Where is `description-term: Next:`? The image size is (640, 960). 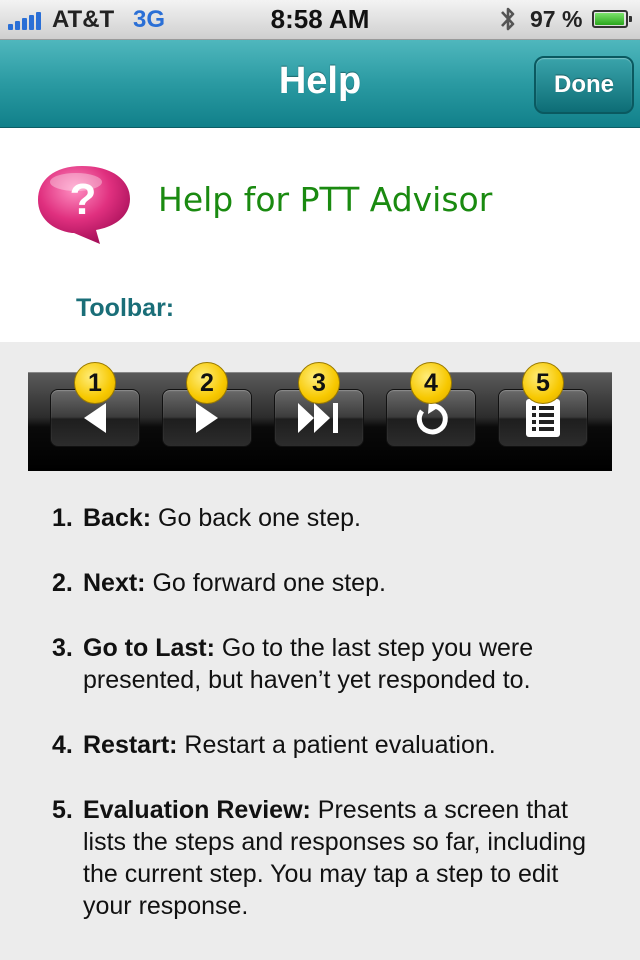
description-term: Next: is located at coordinates (114, 583).